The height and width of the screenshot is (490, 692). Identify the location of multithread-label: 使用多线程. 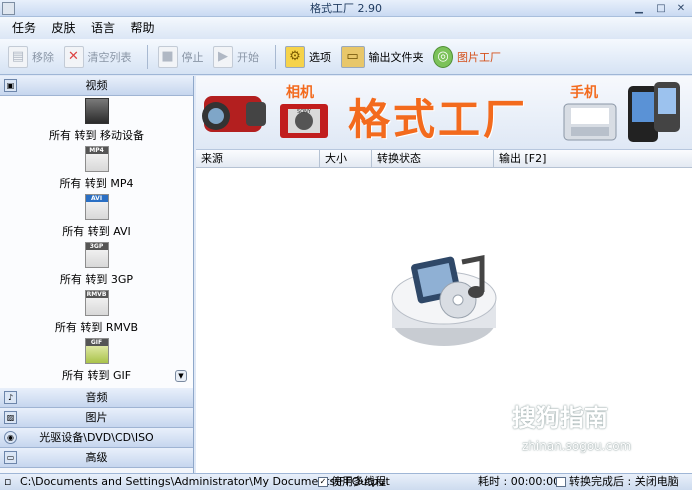
(358, 481).